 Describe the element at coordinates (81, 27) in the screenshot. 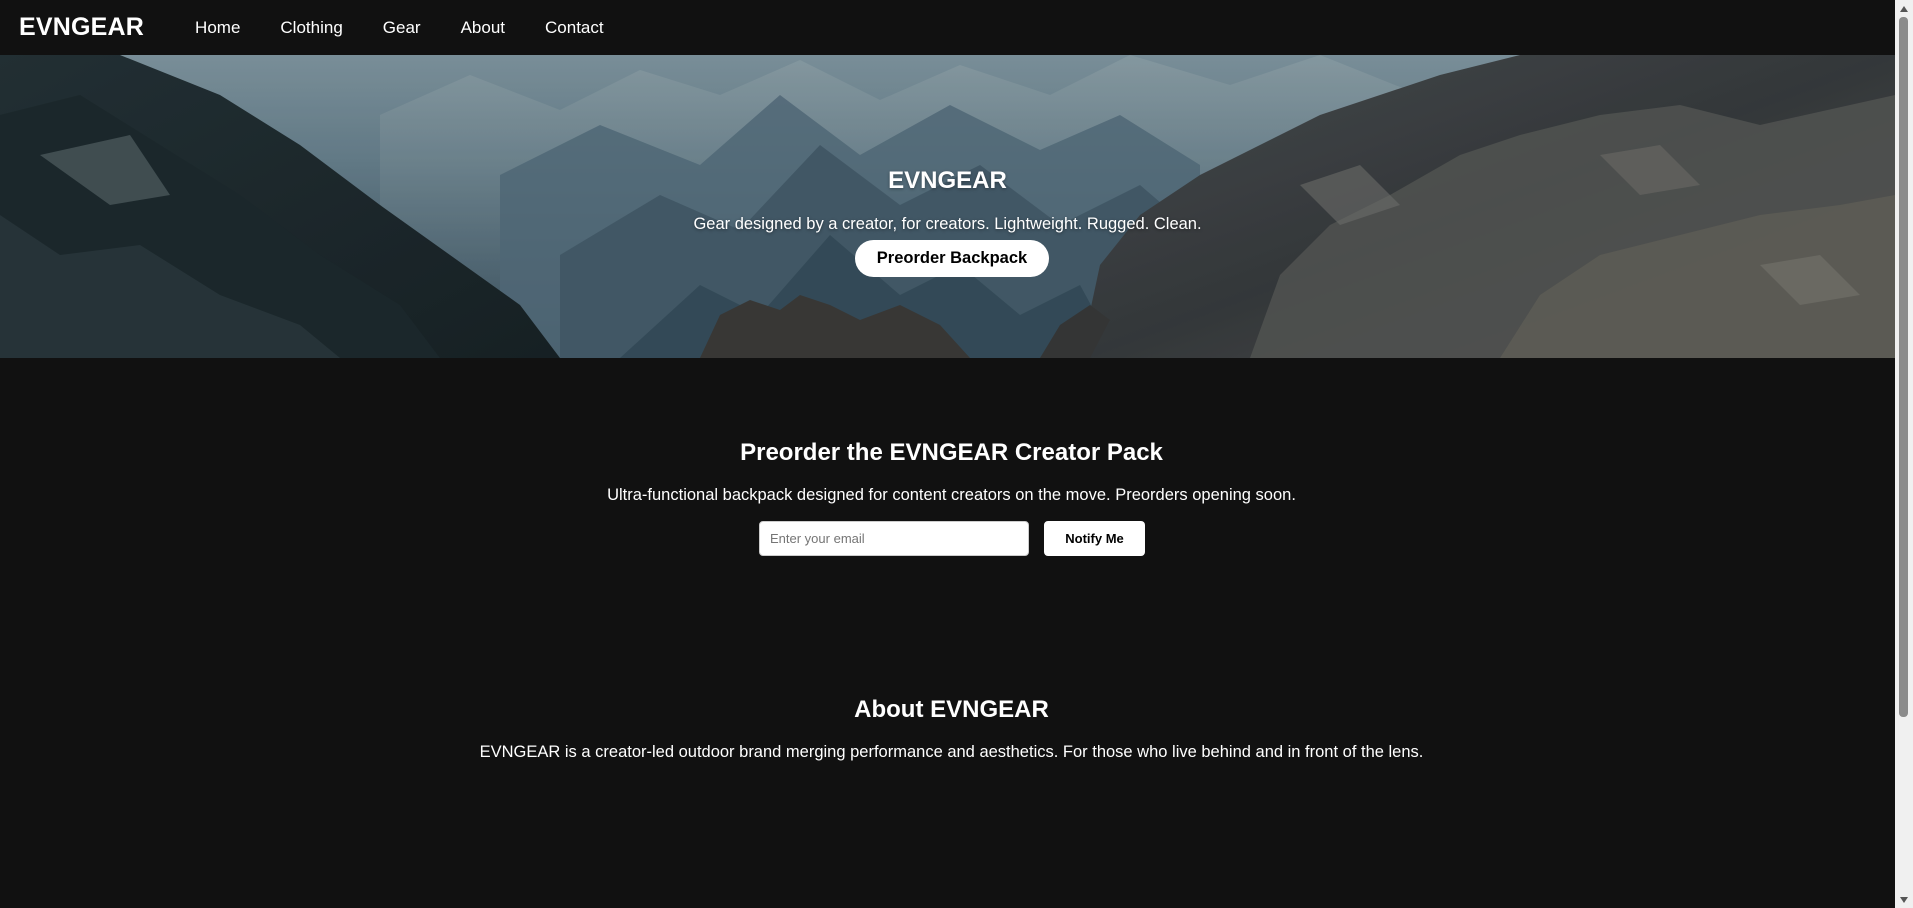

I see `brand-logo: EVNGEAR` at that location.